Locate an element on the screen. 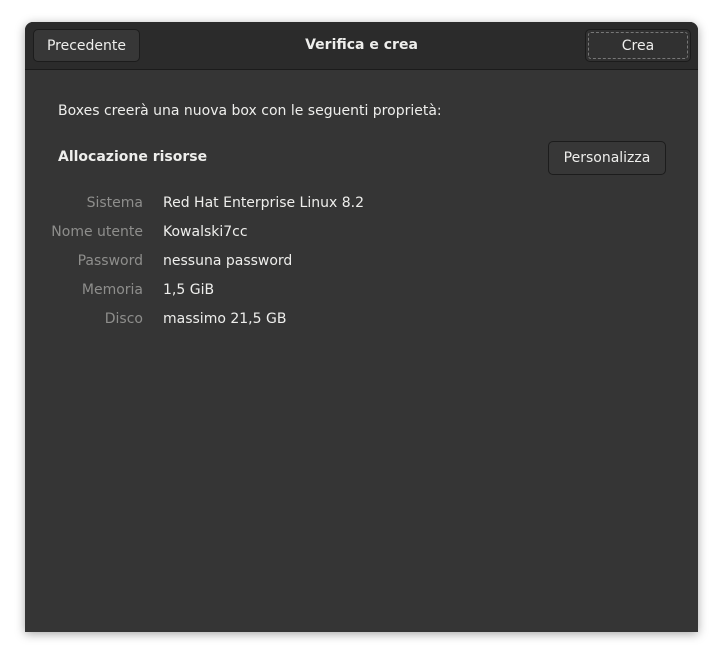  section-title: Allocazione risorse is located at coordinates (133, 157).